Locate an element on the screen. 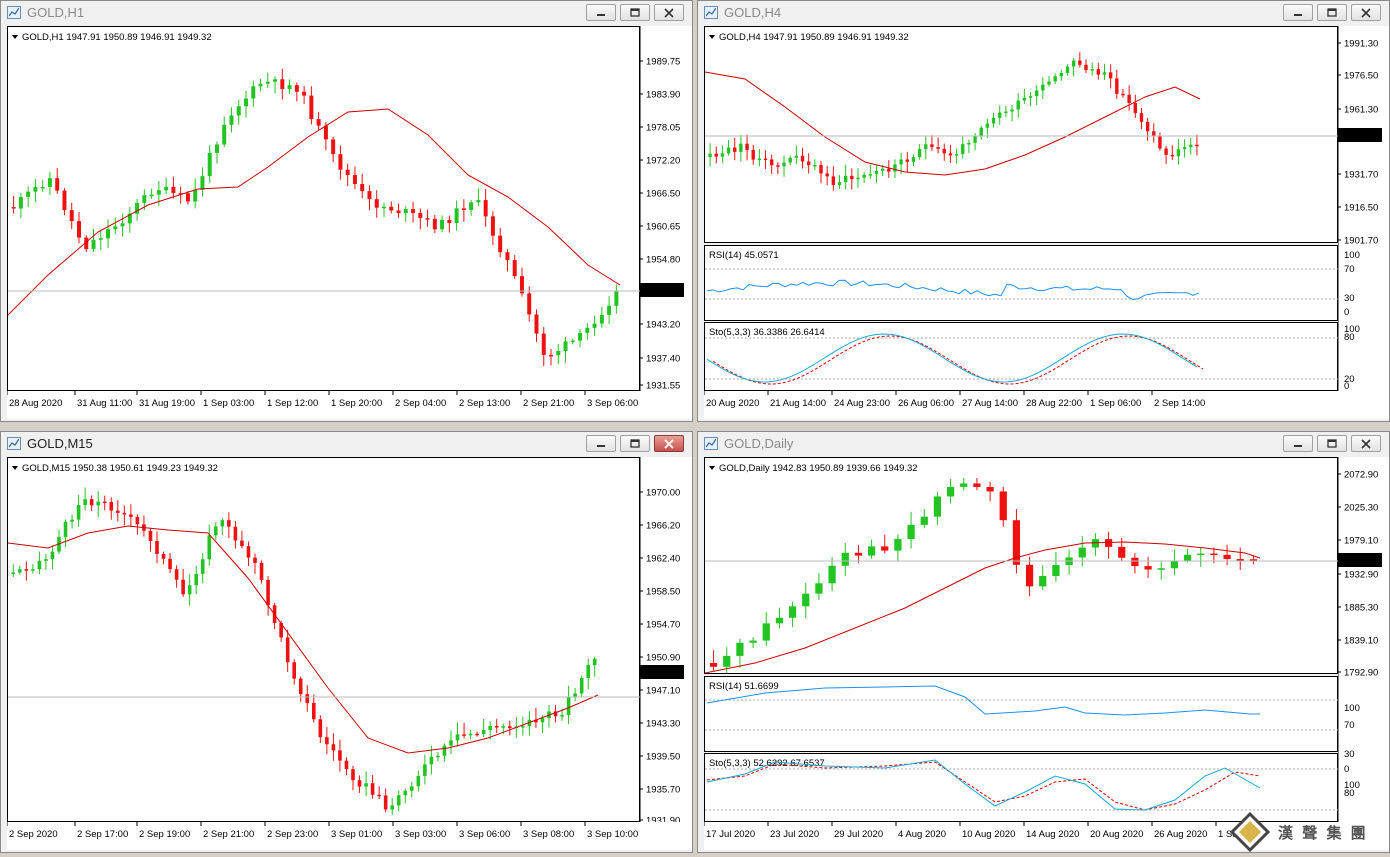 This screenshot has height=857, width=1390. window-titlebar: GOLD,Daily is located at coordinates (1043, 444).